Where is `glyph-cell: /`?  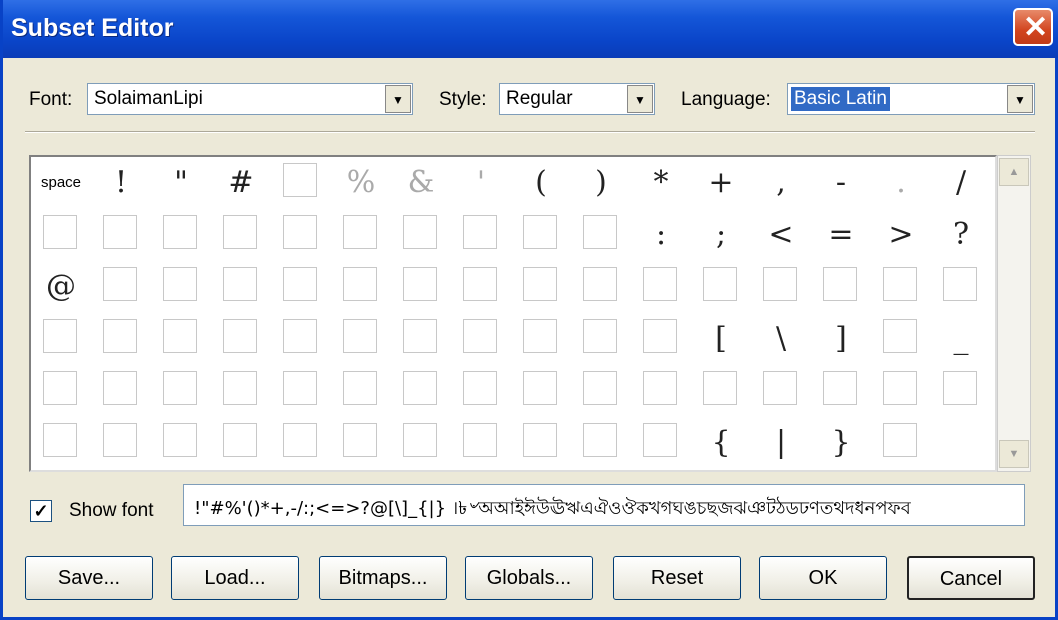
glyph-cell: / is located at coordinates (961, 183).